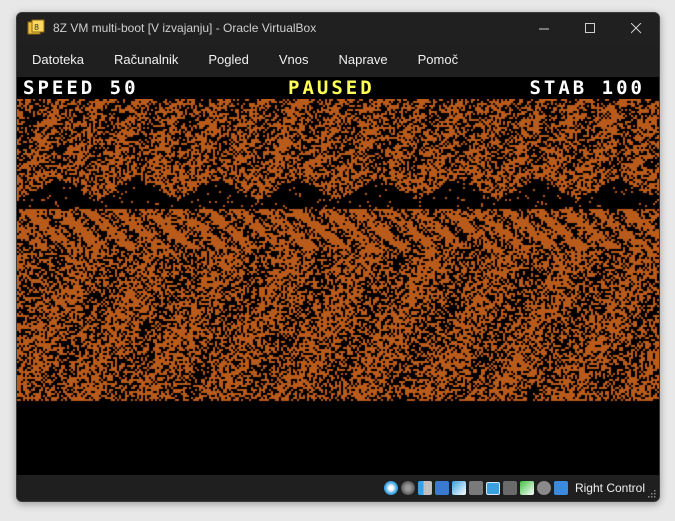 This screenshot has height=521, width=675. What do you see at coordinates (652, 494) in the screenshot?
I see `resize-grip-icon` at bounding box center [652, 494].